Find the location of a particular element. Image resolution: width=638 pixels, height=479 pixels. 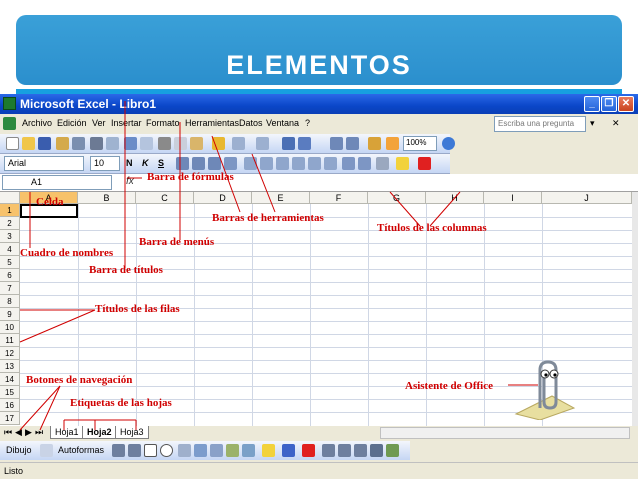

row-header: 16 is located at coordinates (10, 405).